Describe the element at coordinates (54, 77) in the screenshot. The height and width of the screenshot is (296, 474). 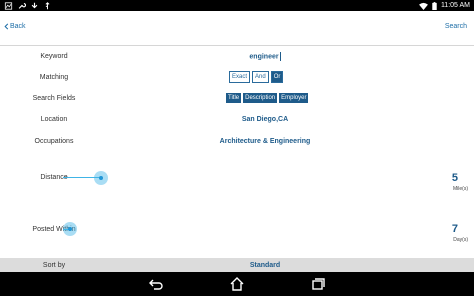
I see `matching-label: Matching` at that location.